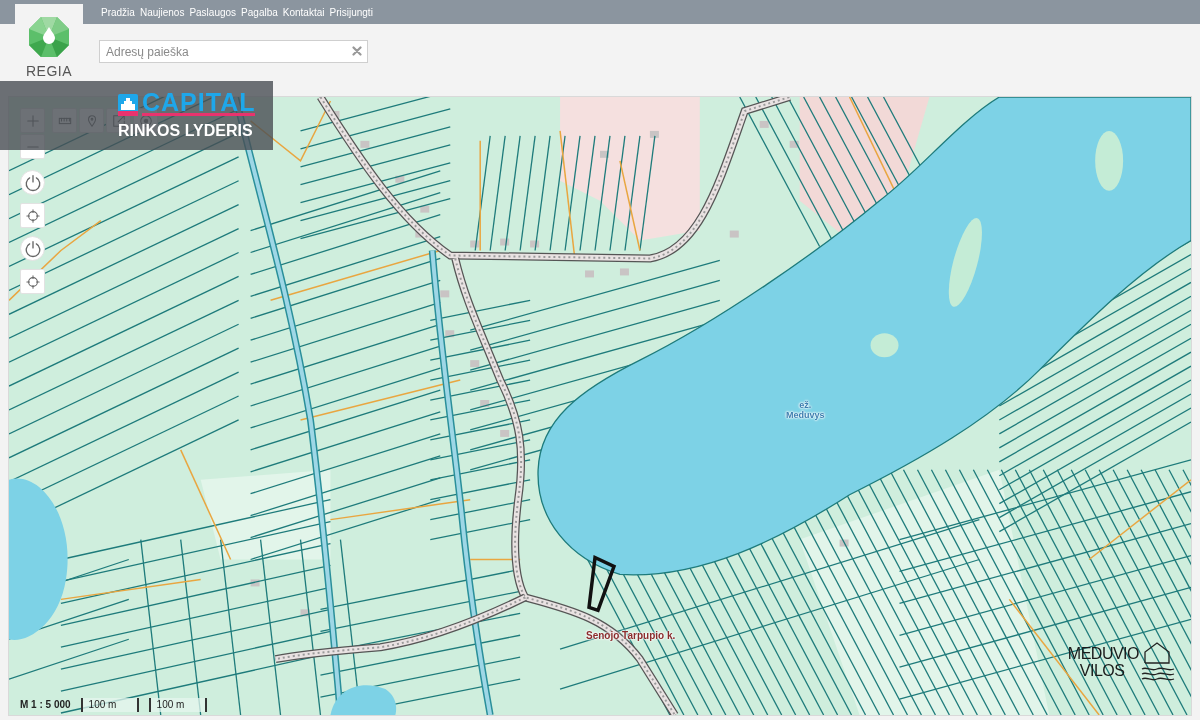  Describe the element at coordinates (303, 12) in the screenshot. I see `nav-link: Kontaktai` at that location.